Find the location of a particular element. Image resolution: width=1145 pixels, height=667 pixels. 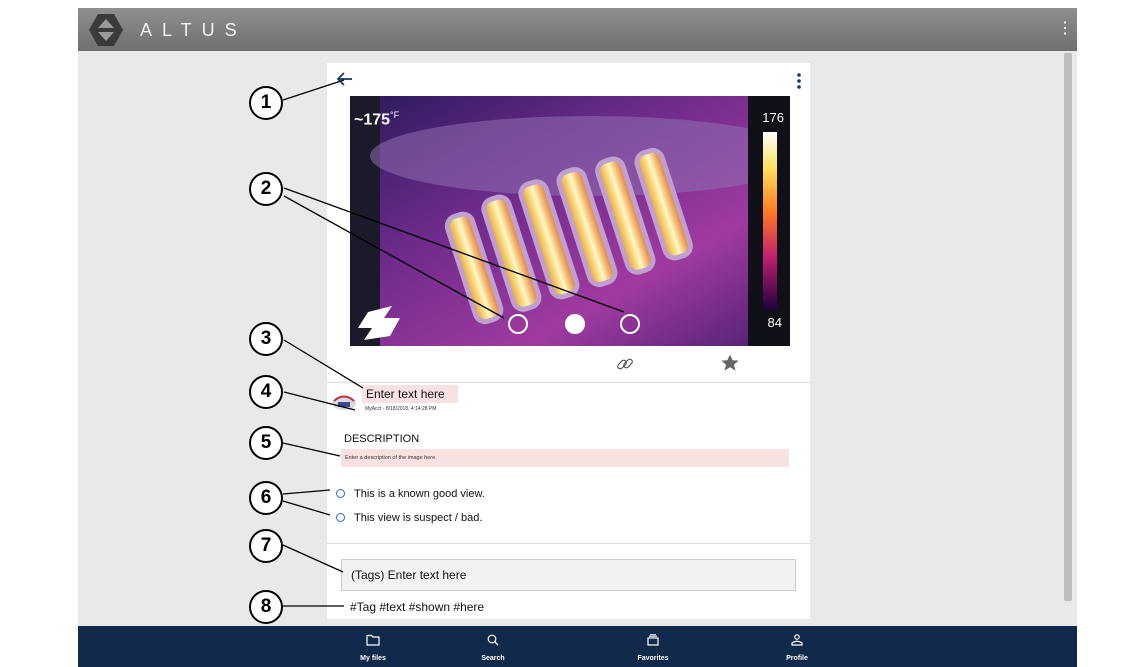

callout-8: 8 is located at coordinates (266, 607).